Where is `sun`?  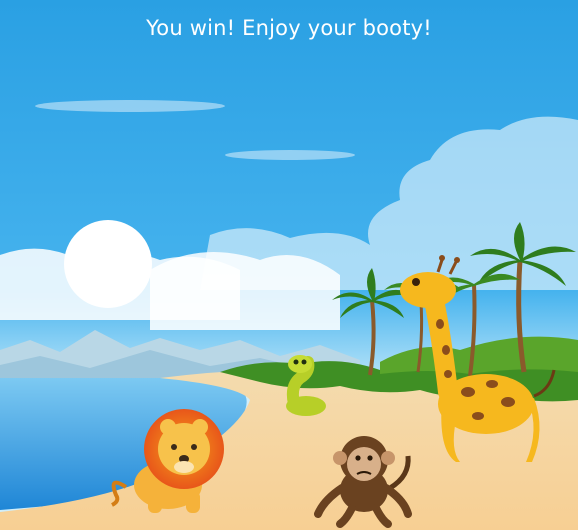
sun is located at coordinates (108, 264).